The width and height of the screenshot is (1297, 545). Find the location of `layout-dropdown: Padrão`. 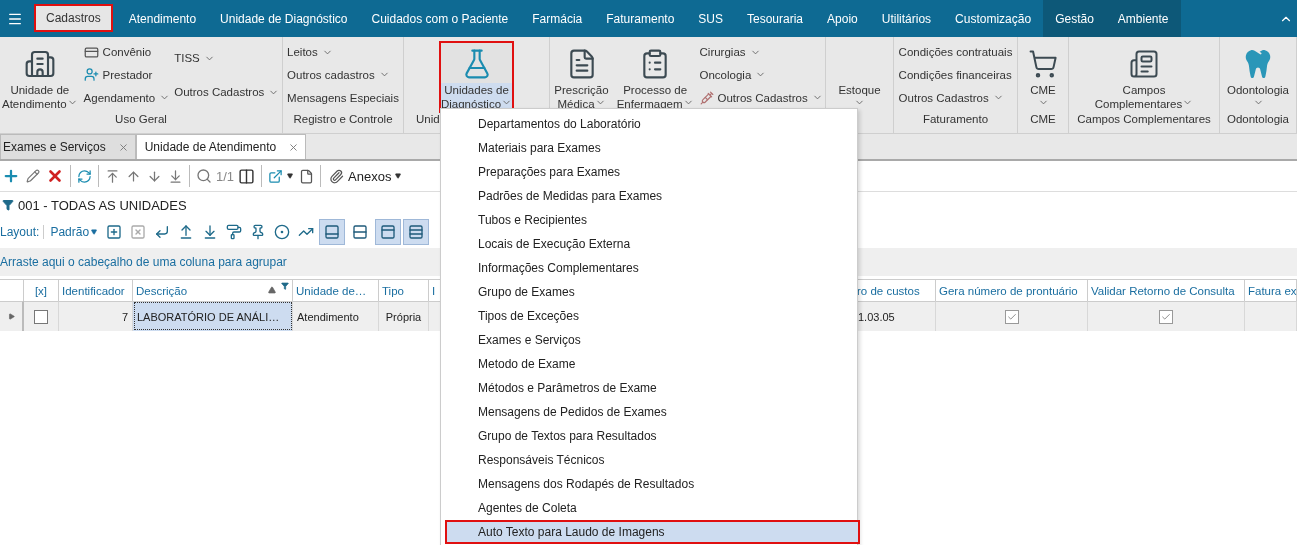

layout-dropdown: Padrão is located at coordinates (74, 232).